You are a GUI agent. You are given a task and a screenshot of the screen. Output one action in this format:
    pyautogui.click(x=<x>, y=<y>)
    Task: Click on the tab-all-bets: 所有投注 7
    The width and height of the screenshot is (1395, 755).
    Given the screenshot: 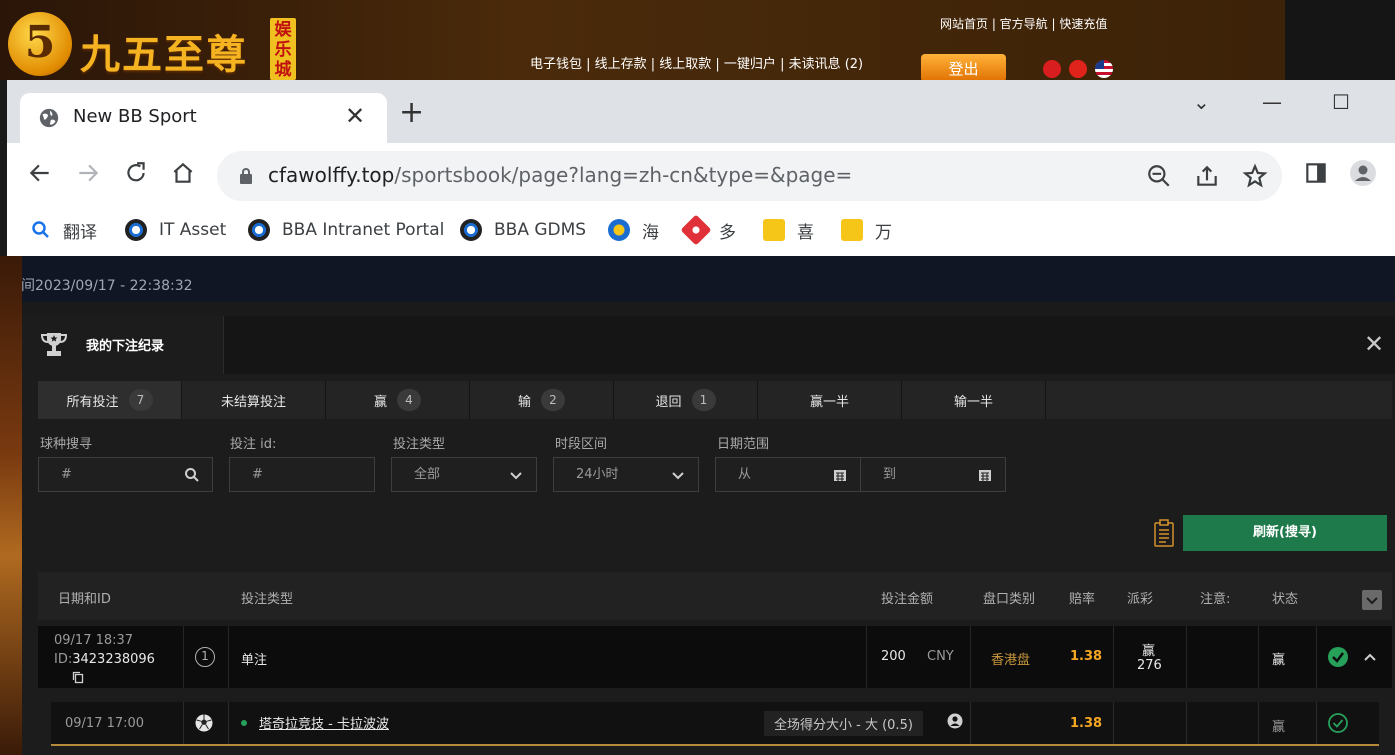 What is the action you would take?
    pyautogui.click(x=110, y=400)
    